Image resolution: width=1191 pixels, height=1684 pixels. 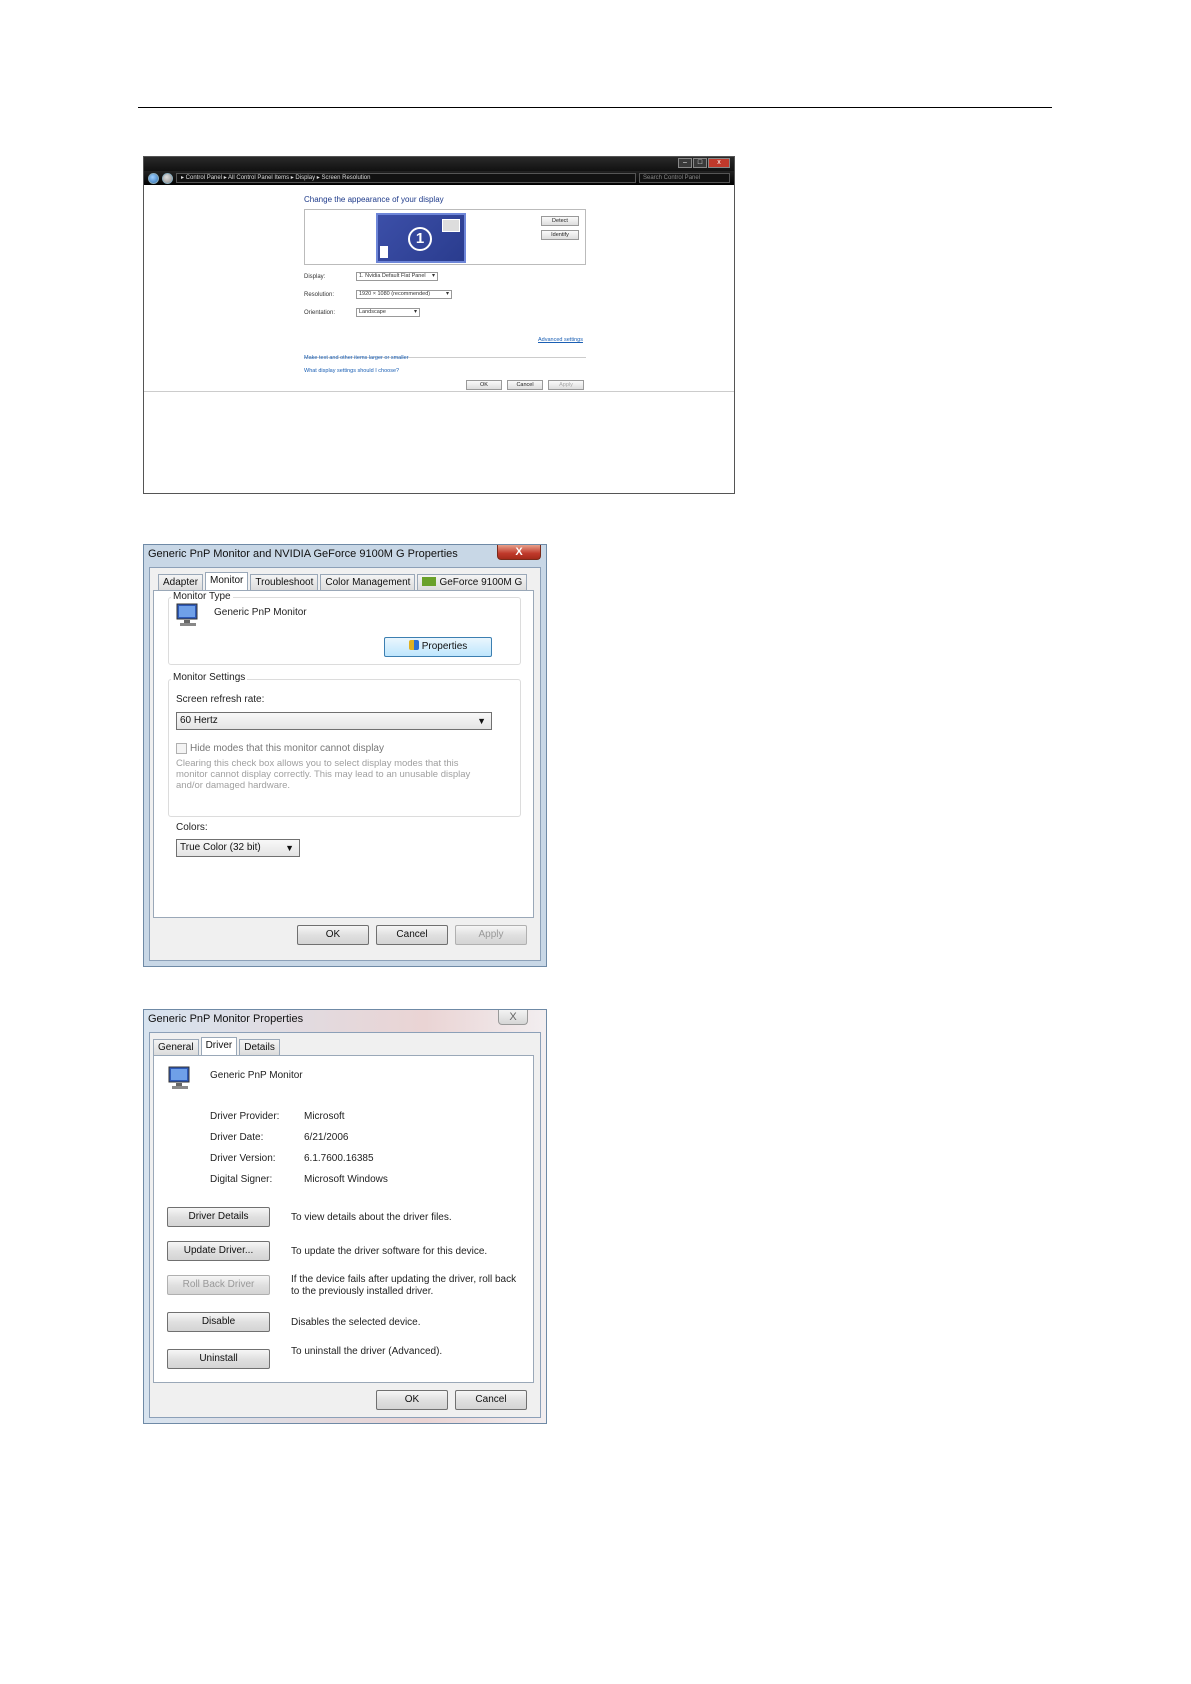 What do you see at coordinates (226, 1019) in the screenshot?
I see `dialog-title: Generic PnP Monitor Properties` at bounding box center [226, 1019].